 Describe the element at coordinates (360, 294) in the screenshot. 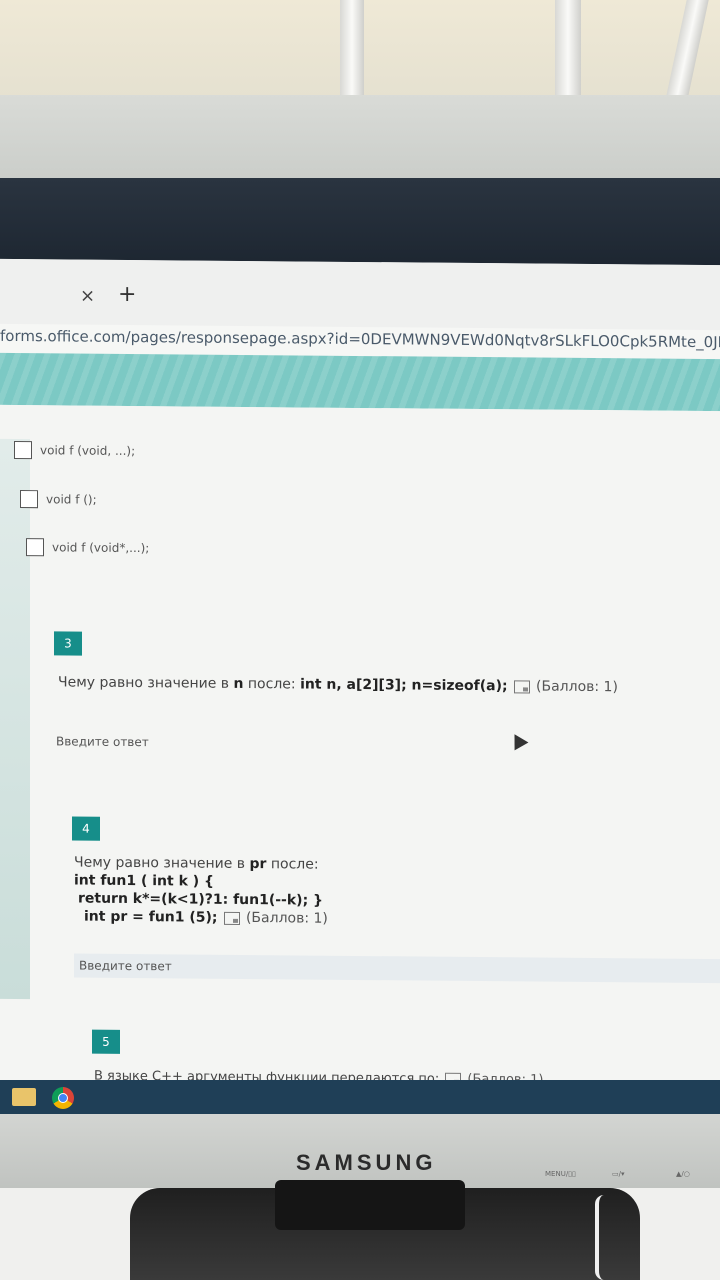

I see `browser-tab-bar: × +` at that location.